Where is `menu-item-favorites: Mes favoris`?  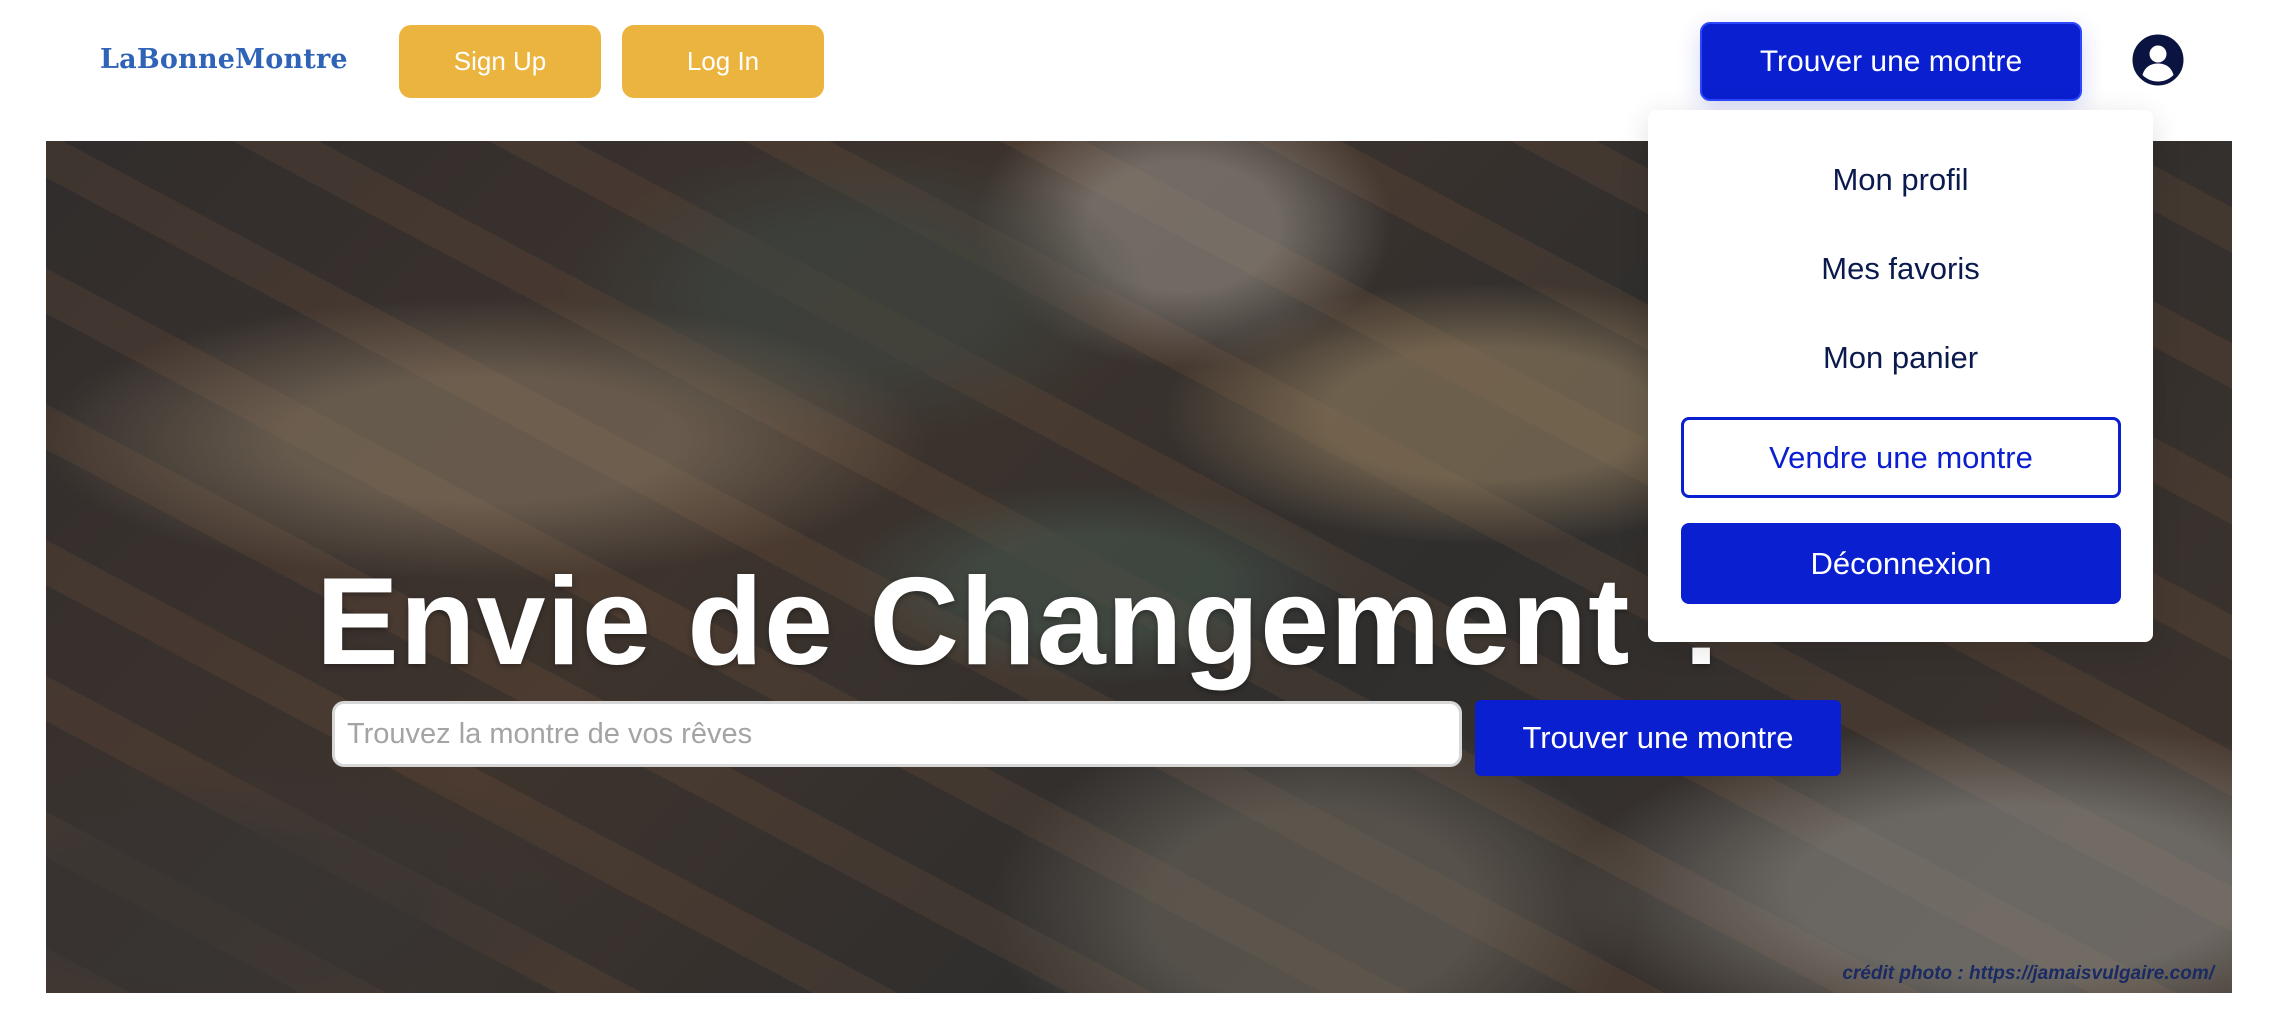 menu-item-favorites: Mes favoris is located at coordinates (1900, 269).